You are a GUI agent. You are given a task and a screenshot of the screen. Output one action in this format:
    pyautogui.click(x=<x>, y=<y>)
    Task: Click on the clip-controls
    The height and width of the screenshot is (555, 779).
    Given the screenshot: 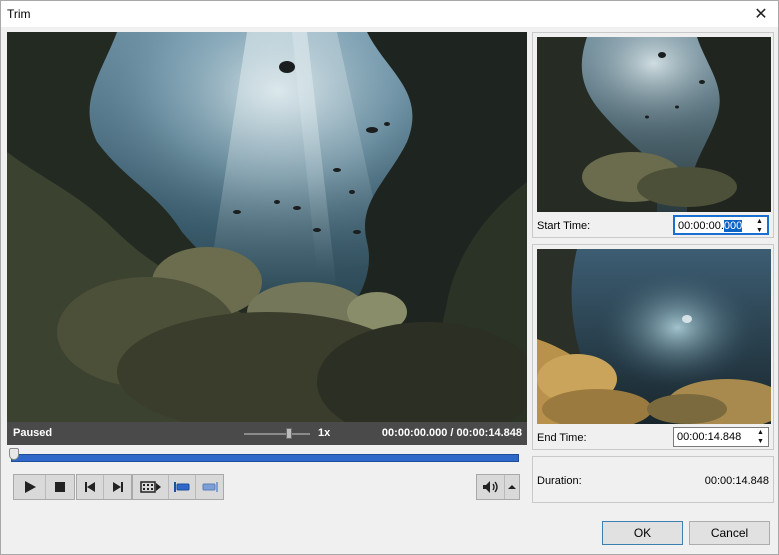 What is the action you would take?
    pyautogui.click(x=178, y=487)
    